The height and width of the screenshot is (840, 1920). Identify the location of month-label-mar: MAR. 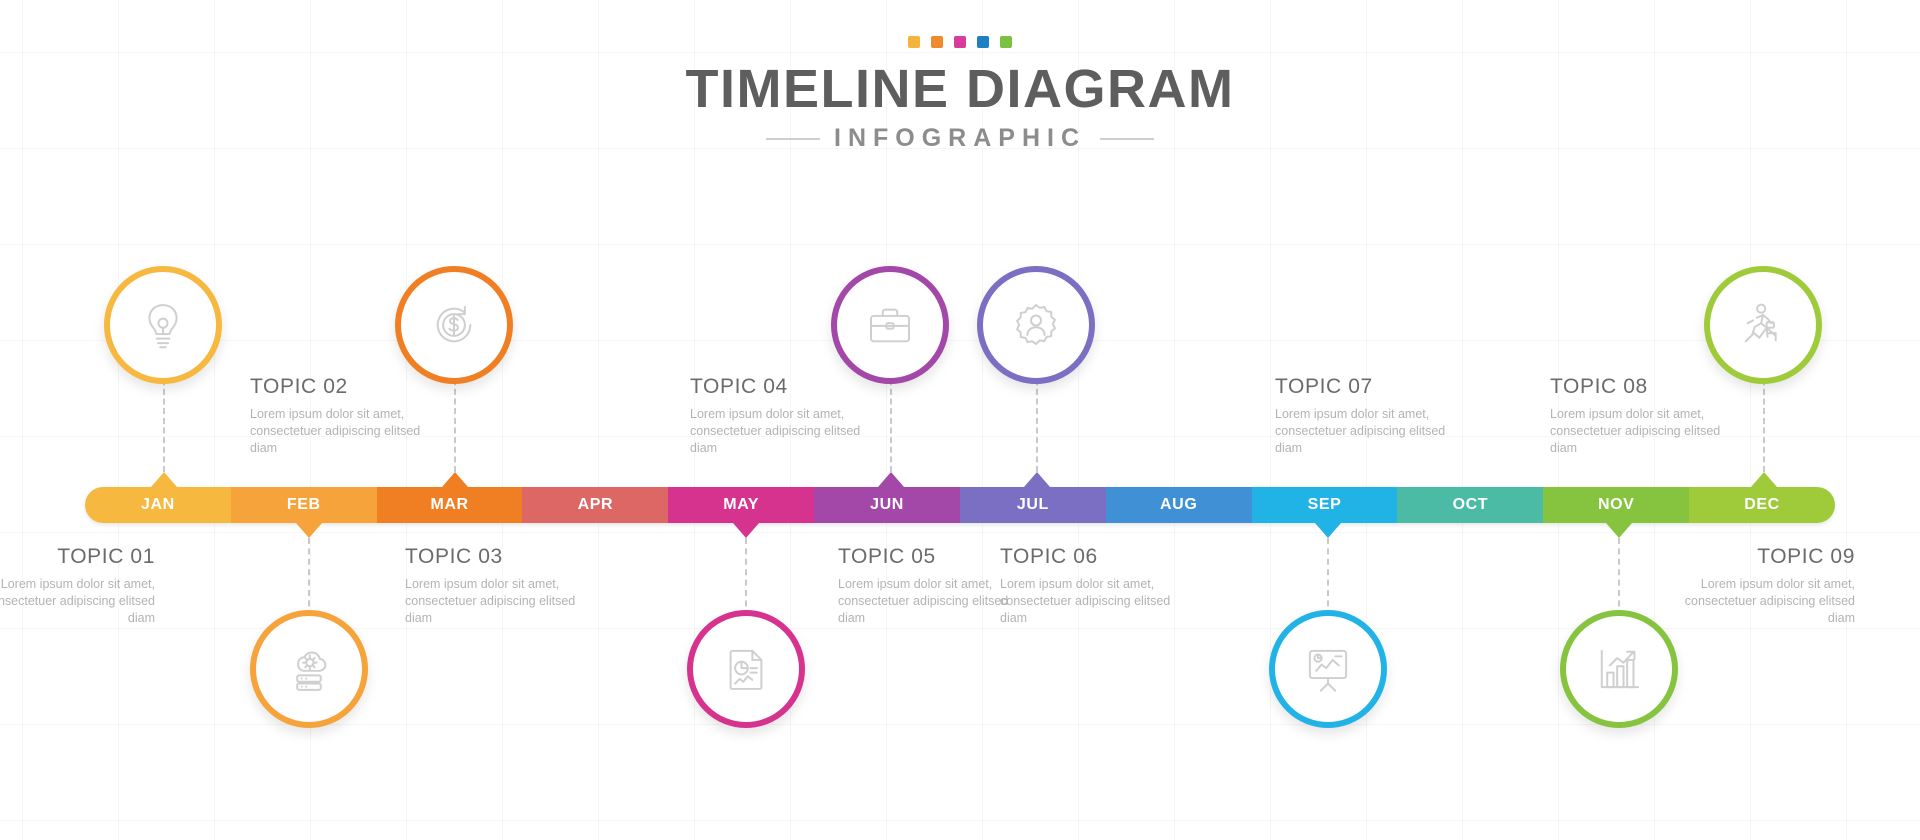
(449, 504).